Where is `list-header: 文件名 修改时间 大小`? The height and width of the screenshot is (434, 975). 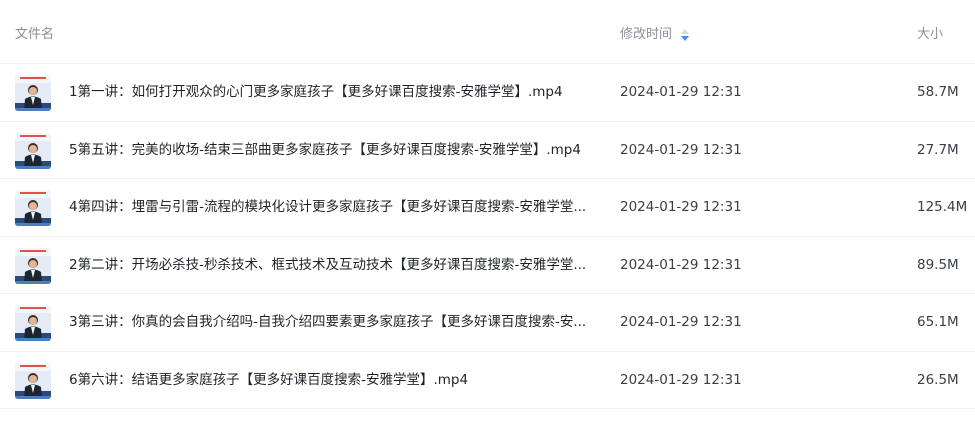 list-header: 文件名 修改时间 大小 is located at coordinates (487, 32).